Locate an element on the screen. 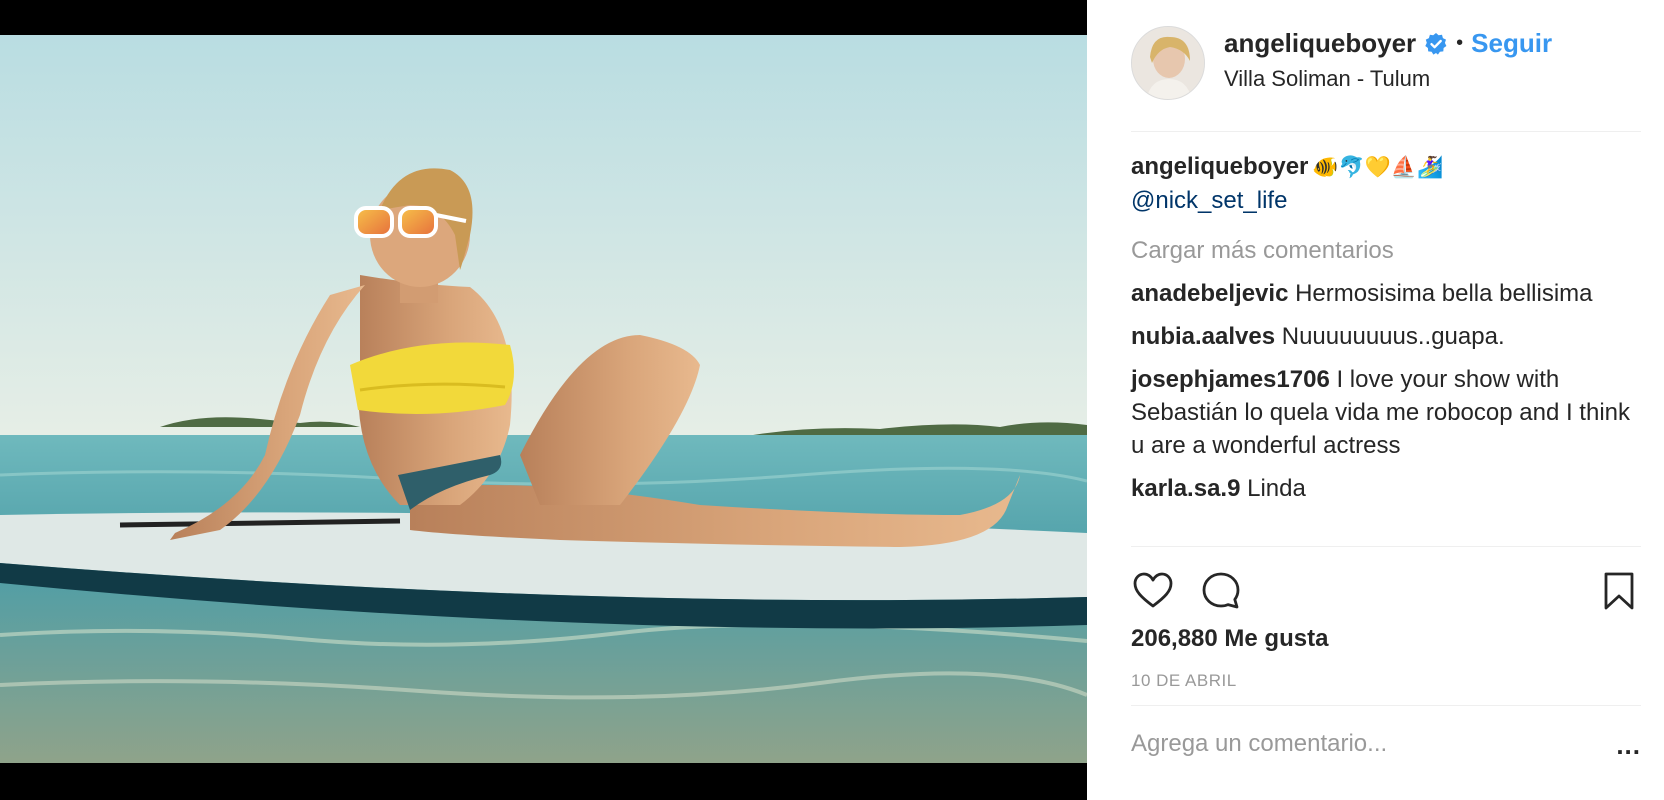 This screenshot has width=1664, height=800. avatar is located at coordinates (1168, 63).